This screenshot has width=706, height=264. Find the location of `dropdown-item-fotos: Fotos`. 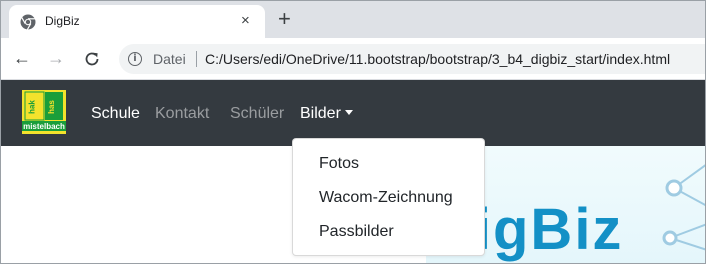

dropdown-item-fotos: Fotos is located at coordinates (388, 164).